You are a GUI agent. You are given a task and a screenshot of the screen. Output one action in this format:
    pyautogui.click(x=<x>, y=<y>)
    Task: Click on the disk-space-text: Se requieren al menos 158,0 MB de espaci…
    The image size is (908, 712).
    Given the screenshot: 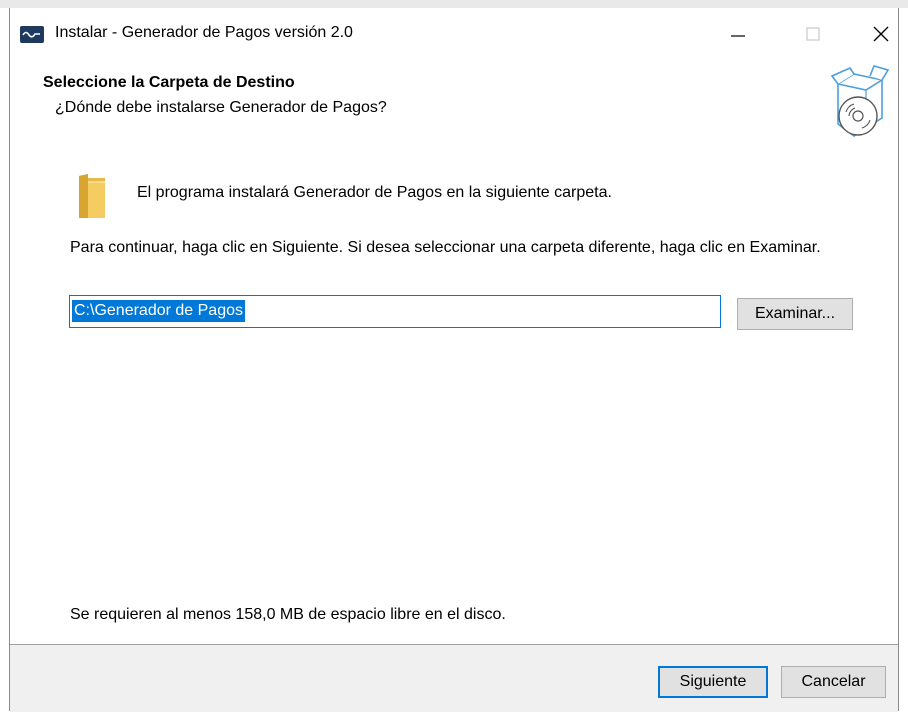 What is the action you would take?
    pyautogui.click(x=288, y=614)
    